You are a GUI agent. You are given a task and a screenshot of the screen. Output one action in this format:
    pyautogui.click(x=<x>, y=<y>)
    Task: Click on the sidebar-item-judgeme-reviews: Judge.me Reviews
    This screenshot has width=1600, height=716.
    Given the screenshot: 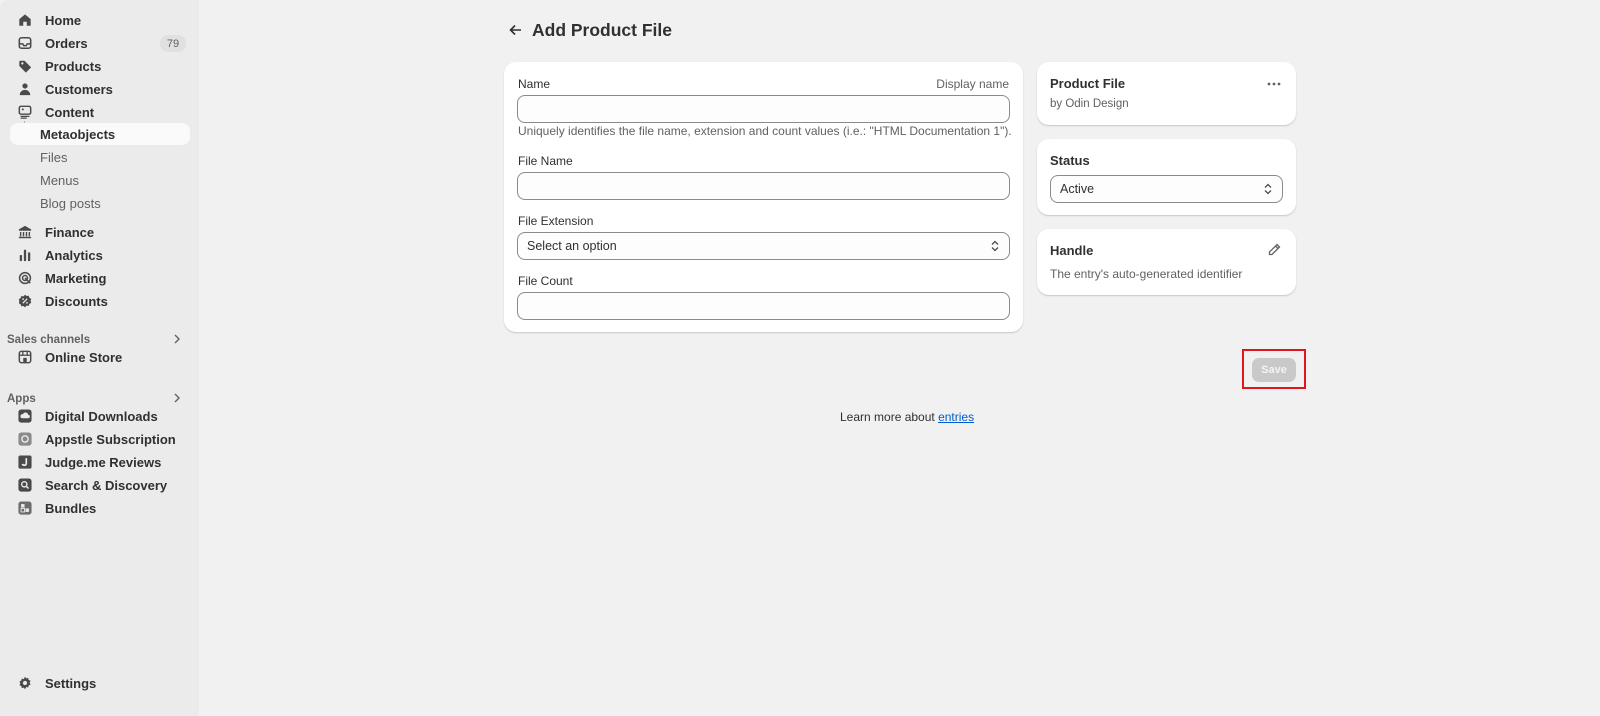 What is the action you would take?
    pyautogui.click(x=100, y=462)
    